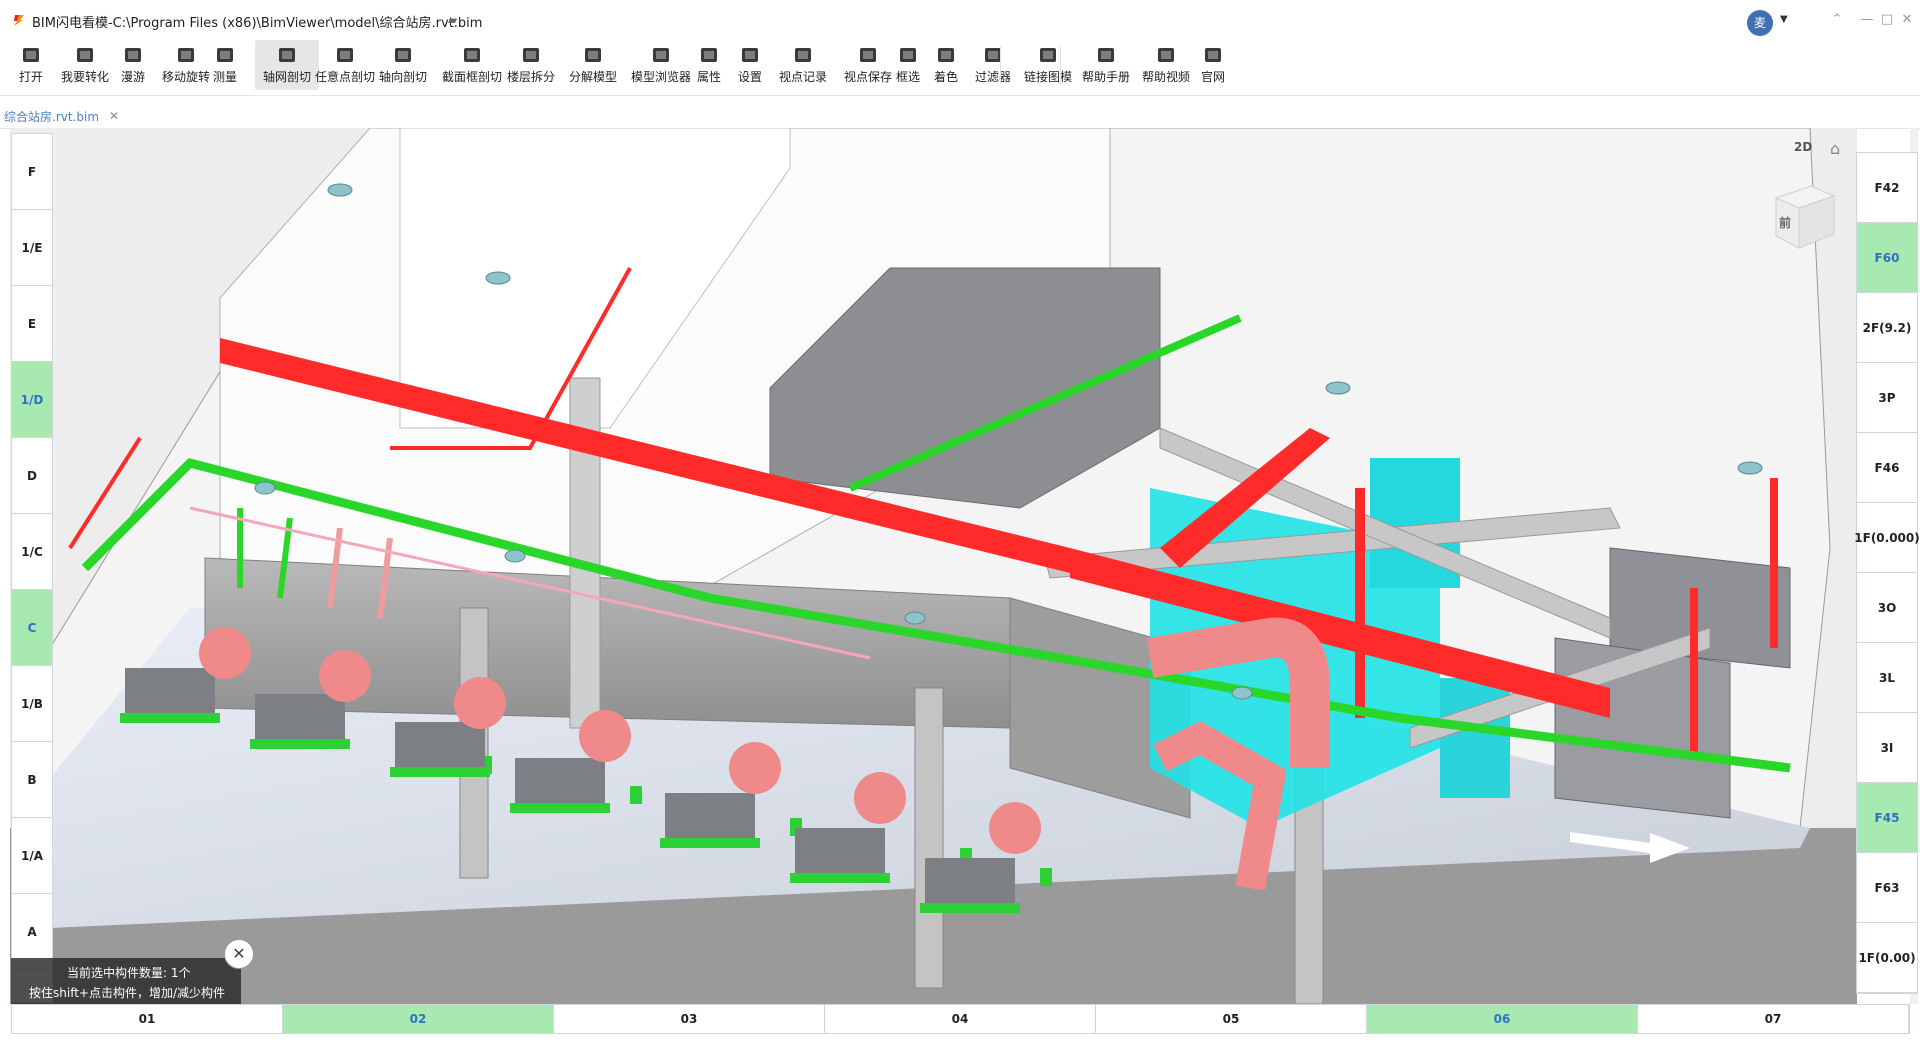  What do you see at coordinates (32, 780) in the screenshot?
I see `left-cell-B: B` at bounding box center [32, 780].